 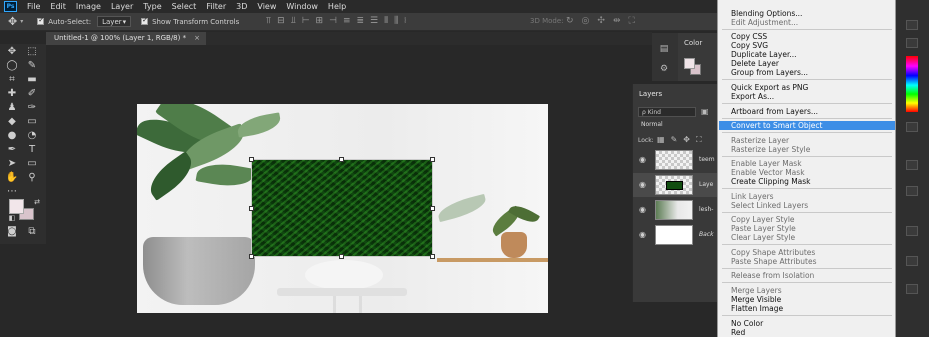 I want to click on close-tab-icon: ×, so click(x=197, y=38).